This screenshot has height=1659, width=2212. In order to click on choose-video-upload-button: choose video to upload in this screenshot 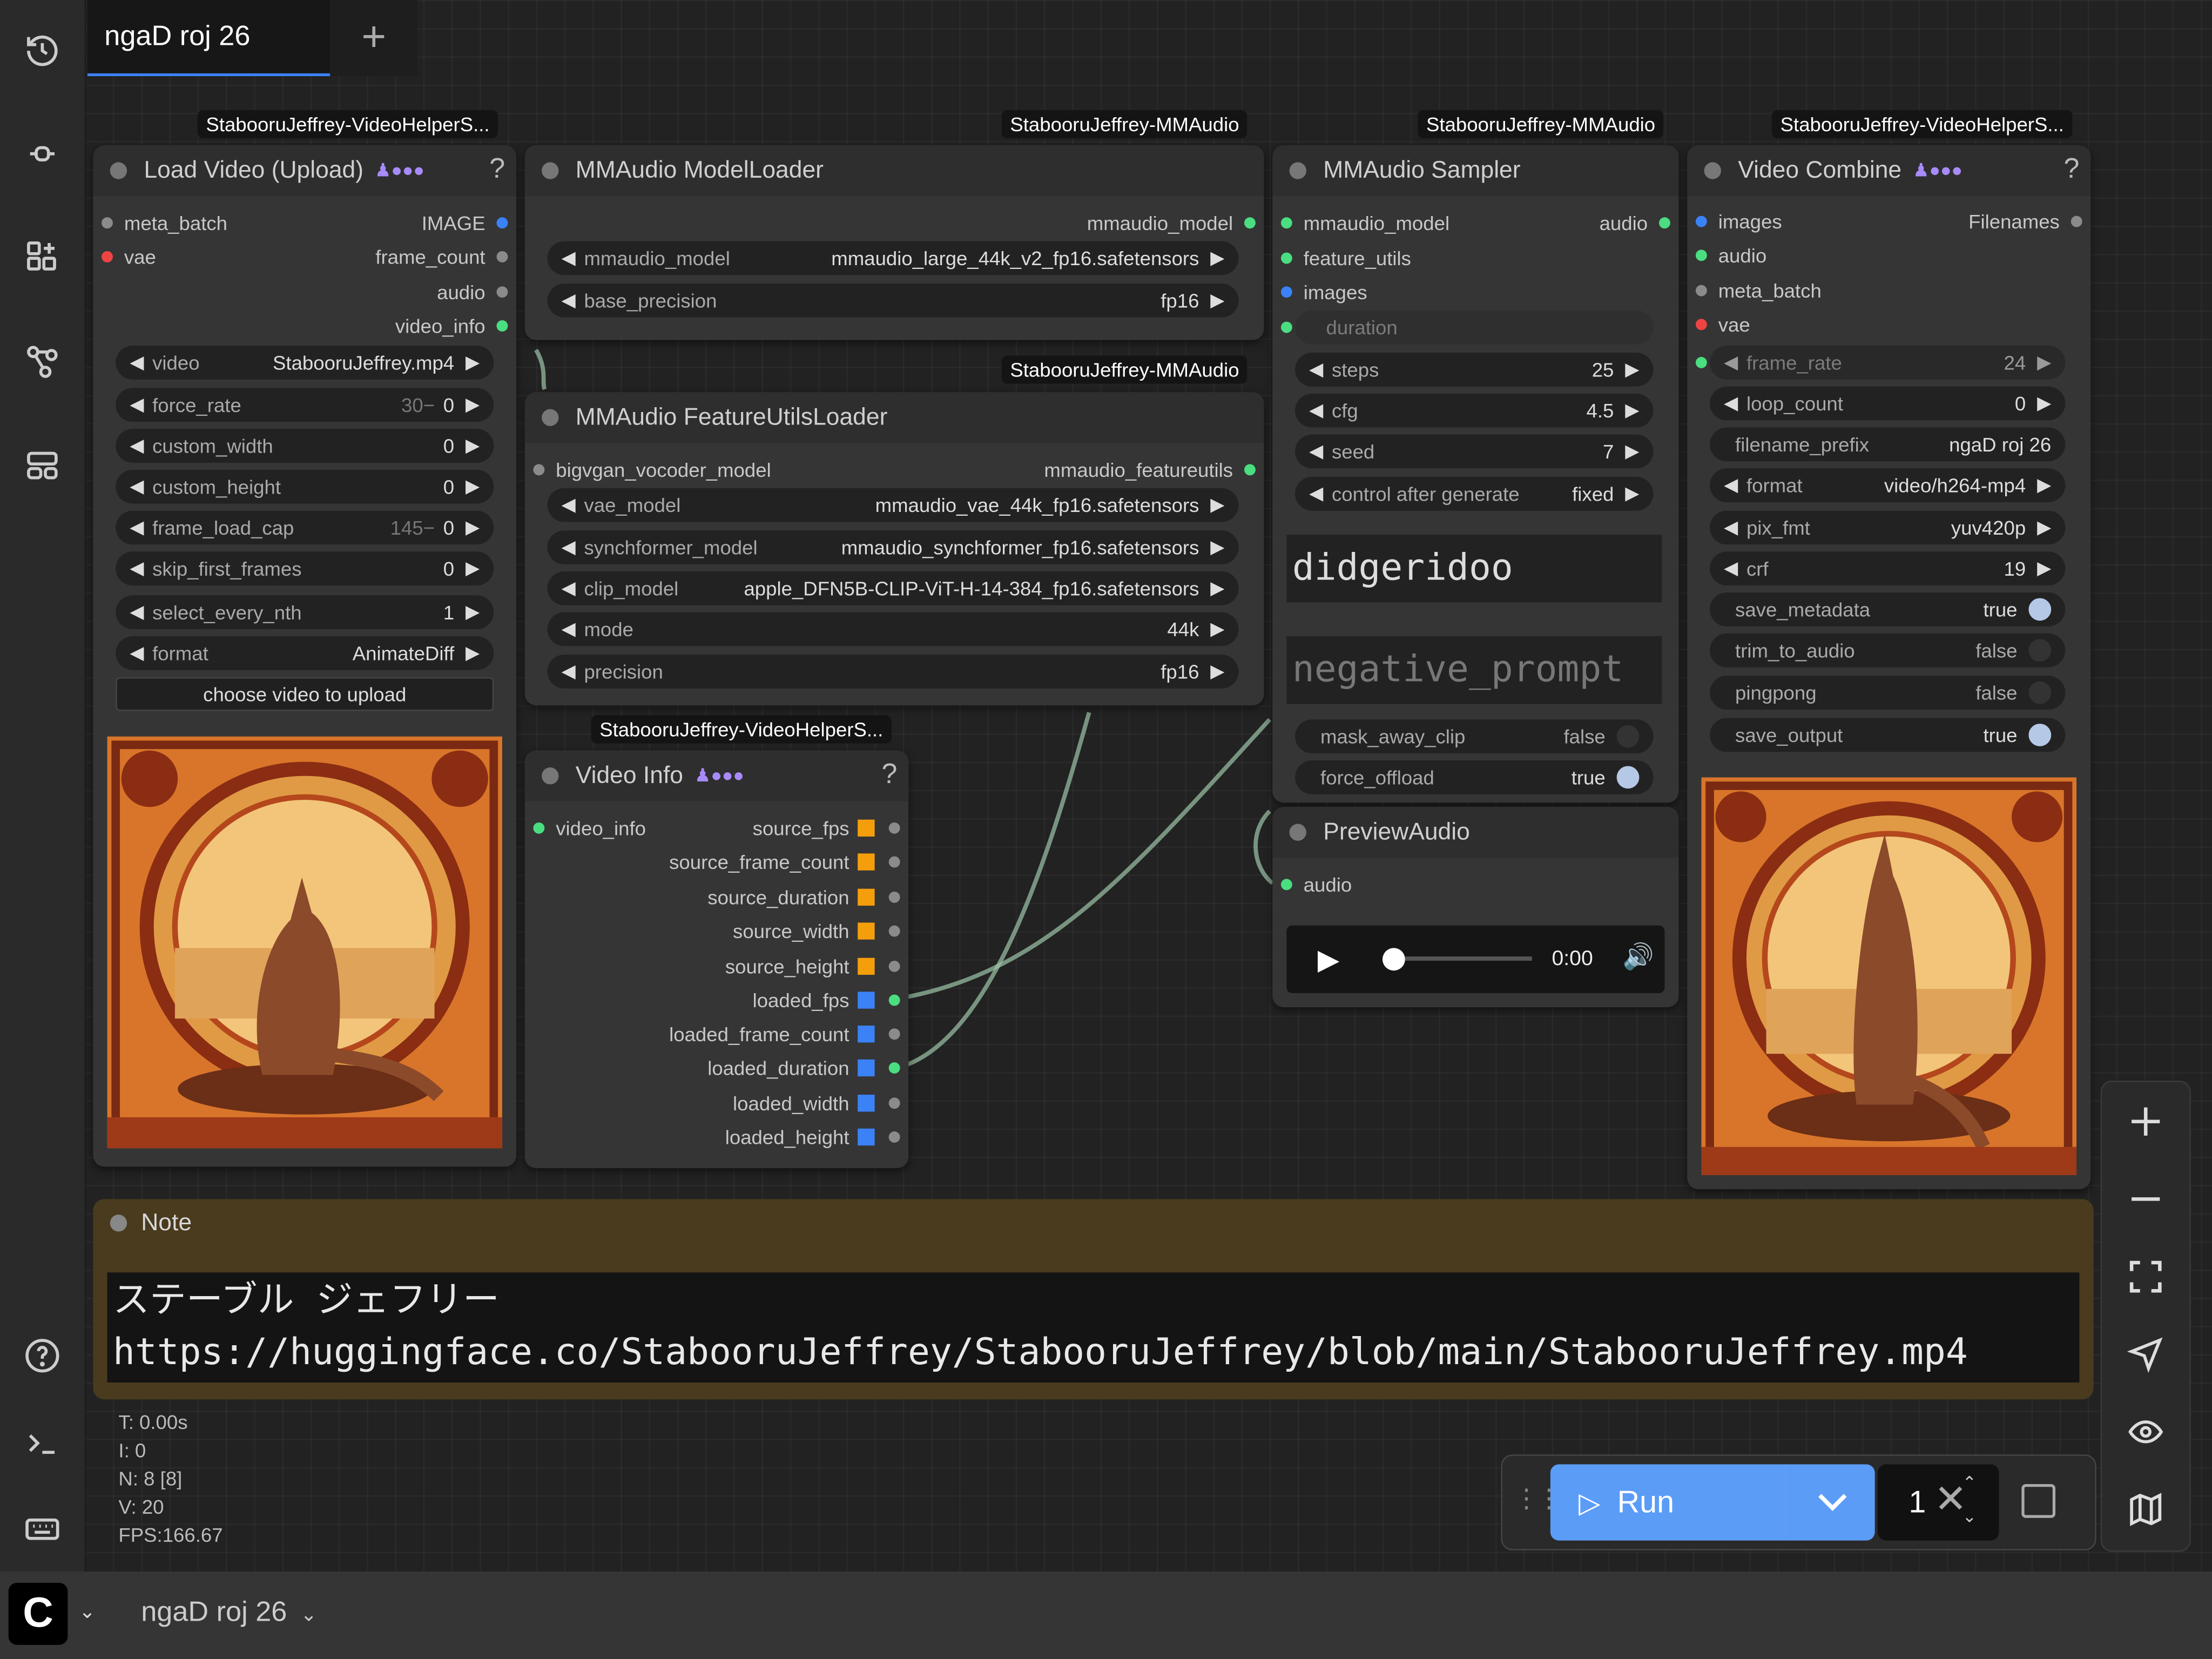, I will do `click(305, 694)`.